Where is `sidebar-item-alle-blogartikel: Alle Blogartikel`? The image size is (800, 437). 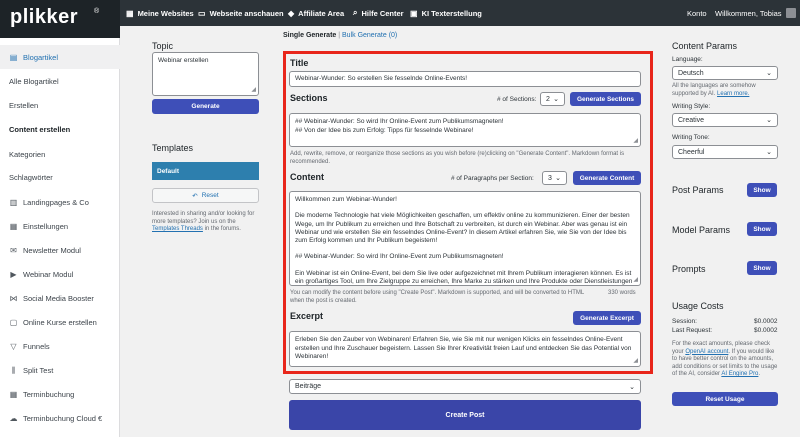
sidebar-item-alle-blogartikel: Alle Blogartikel is located at coordinates (60, 81).